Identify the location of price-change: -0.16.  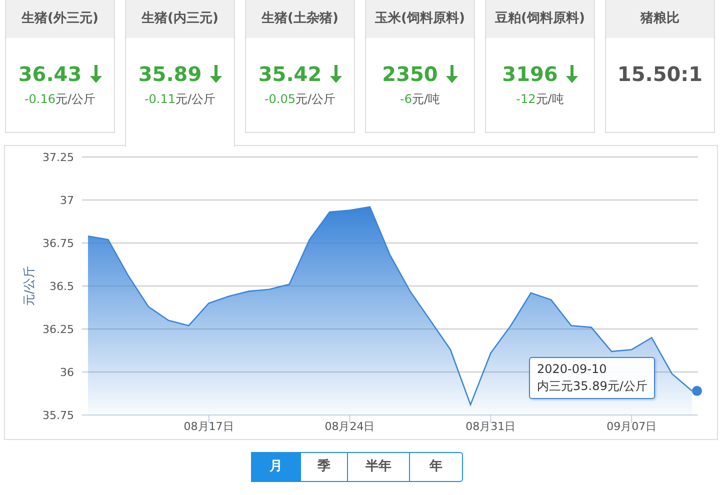
(40, 99).